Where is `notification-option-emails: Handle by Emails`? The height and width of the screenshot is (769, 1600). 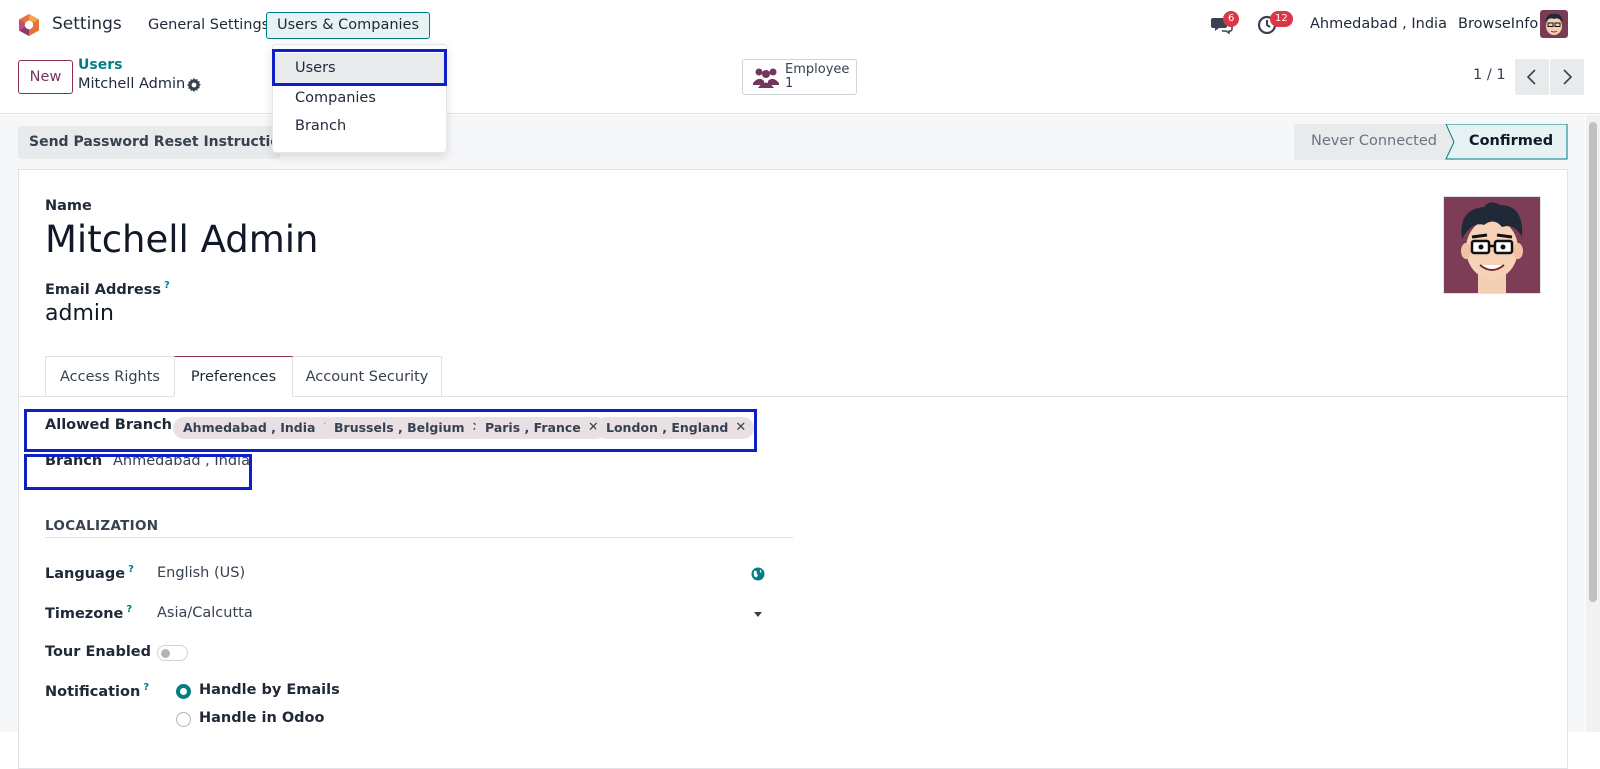
notification-option-emails: Handle by Emails is located at coordinates (269, 690).